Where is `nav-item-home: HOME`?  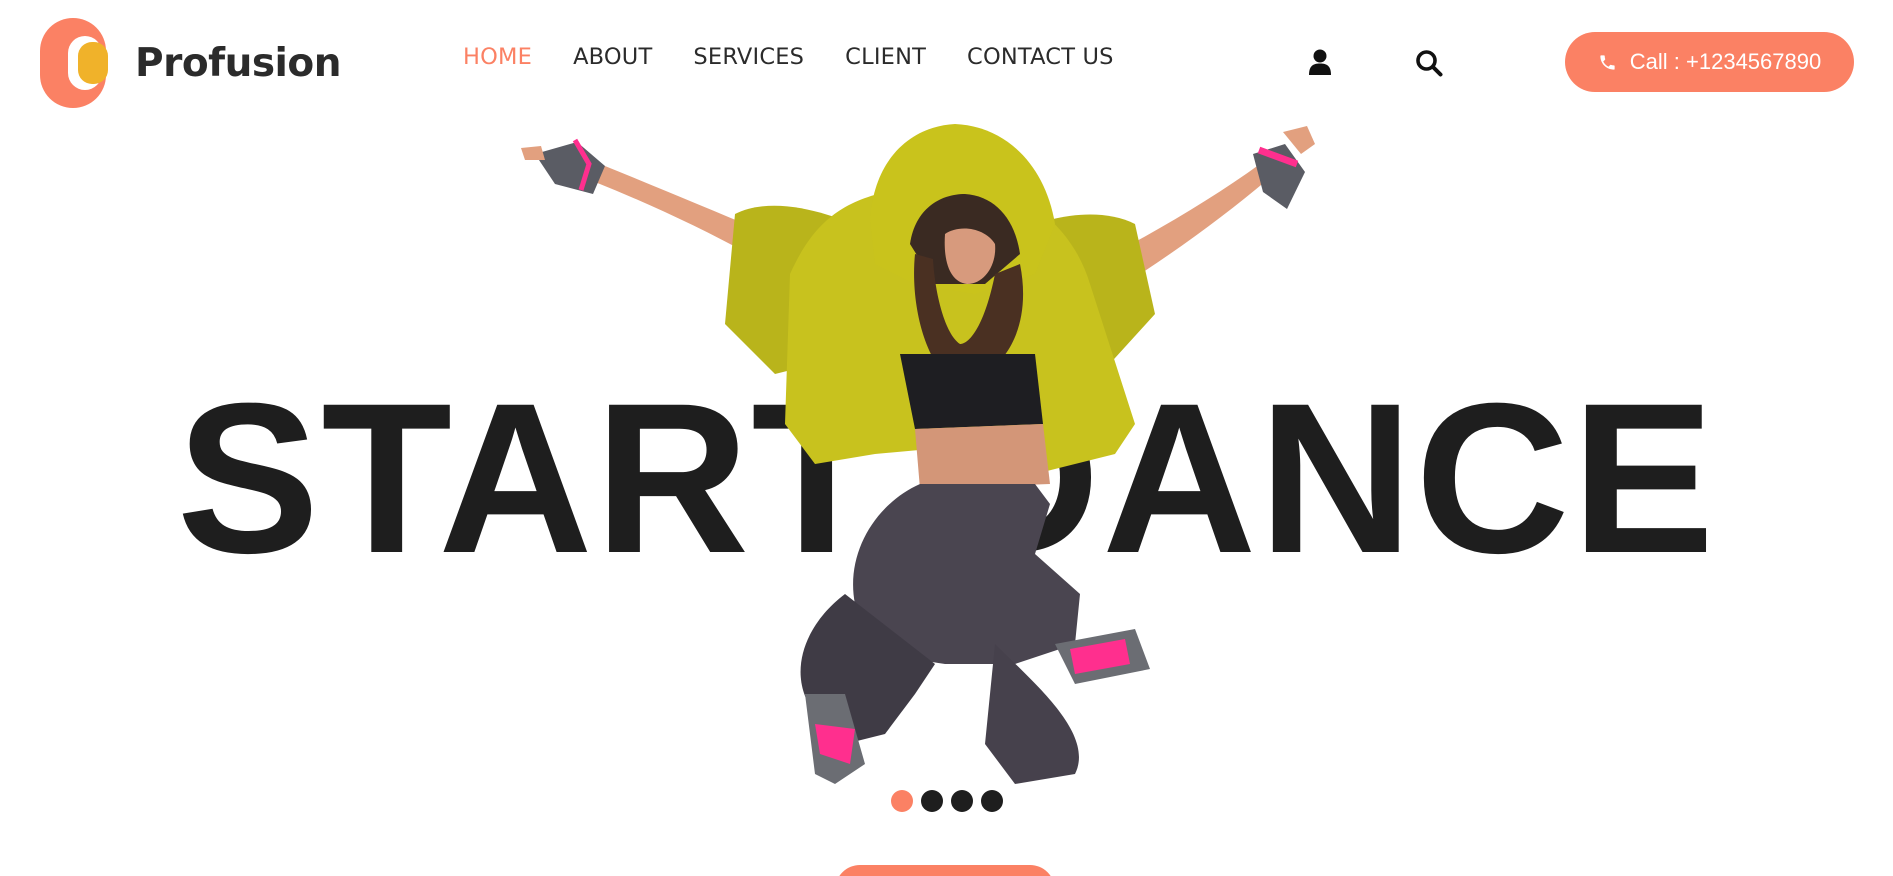 nav-item-home: HOME is located at coordinates (497, 57).